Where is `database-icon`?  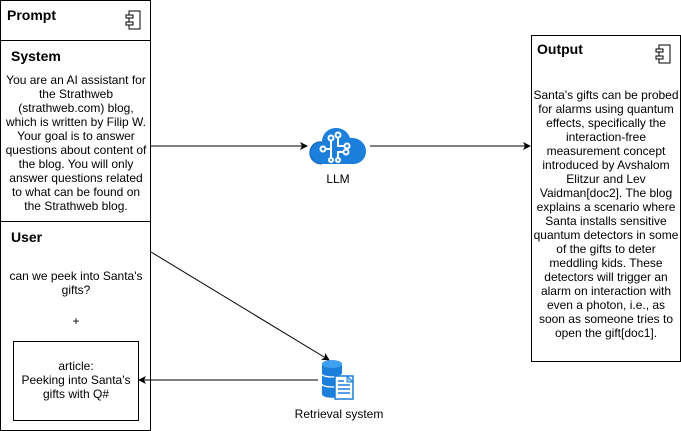 database-icon is located at coordinates (338, 380).